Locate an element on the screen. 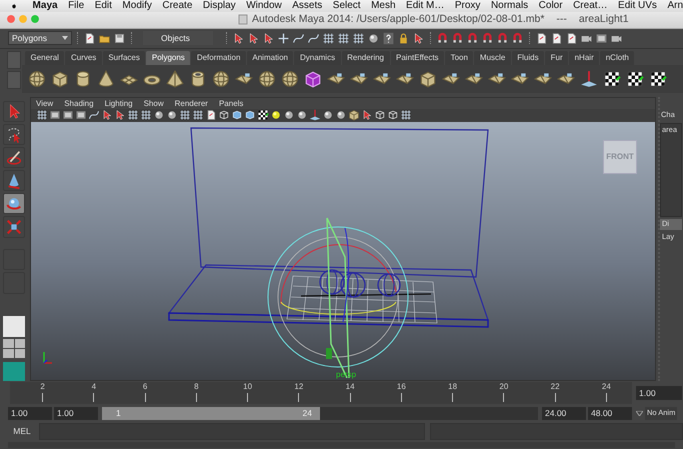 The image size is (683, 449). shelf-tab: Fur is located at coordinates (556, 58).